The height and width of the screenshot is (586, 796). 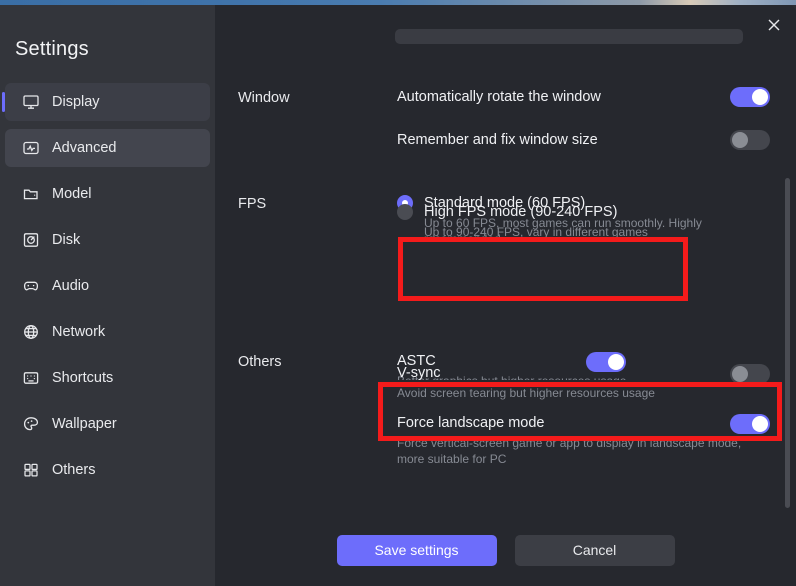 What do you see at coordinates (3, 102) in the screenshot?
I see `active-indicator` at bounding box center [3, 102].